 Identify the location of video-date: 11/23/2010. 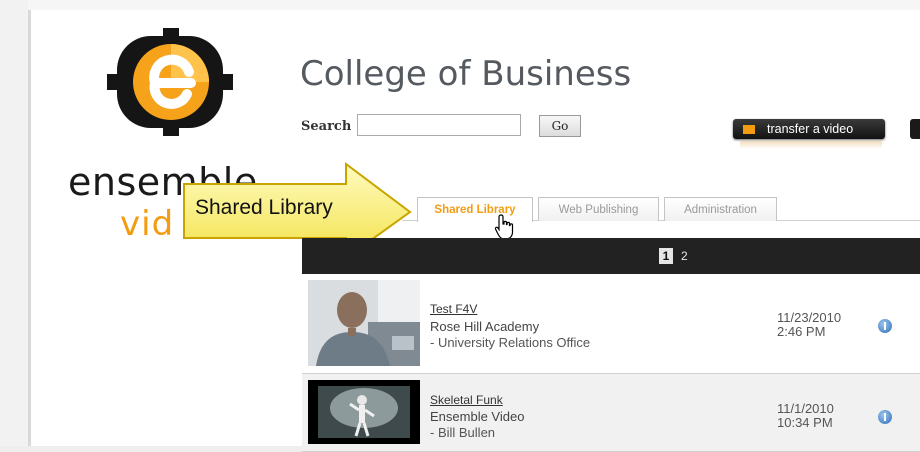
(809, 317).